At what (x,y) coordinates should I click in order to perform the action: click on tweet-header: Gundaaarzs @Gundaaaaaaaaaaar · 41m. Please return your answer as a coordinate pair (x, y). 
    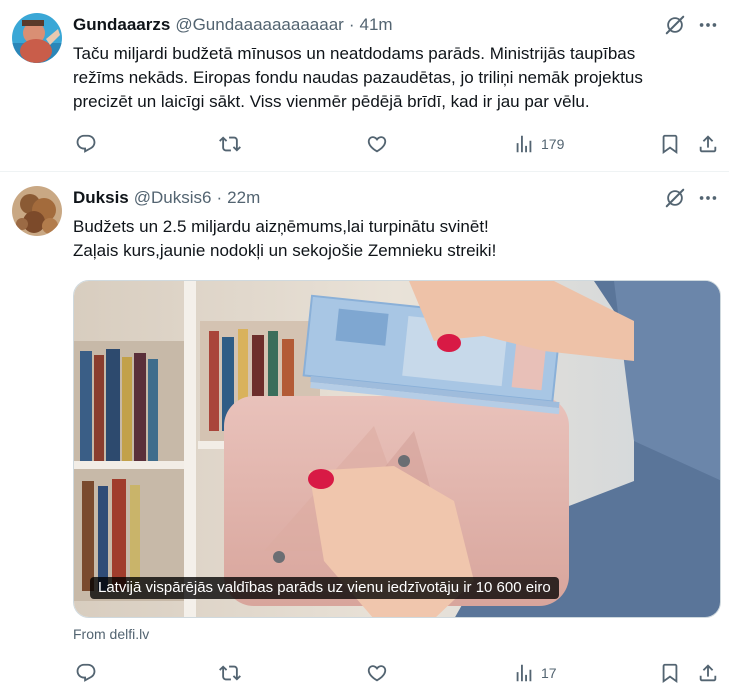
    Looking at the image, I should click on (233, 25).